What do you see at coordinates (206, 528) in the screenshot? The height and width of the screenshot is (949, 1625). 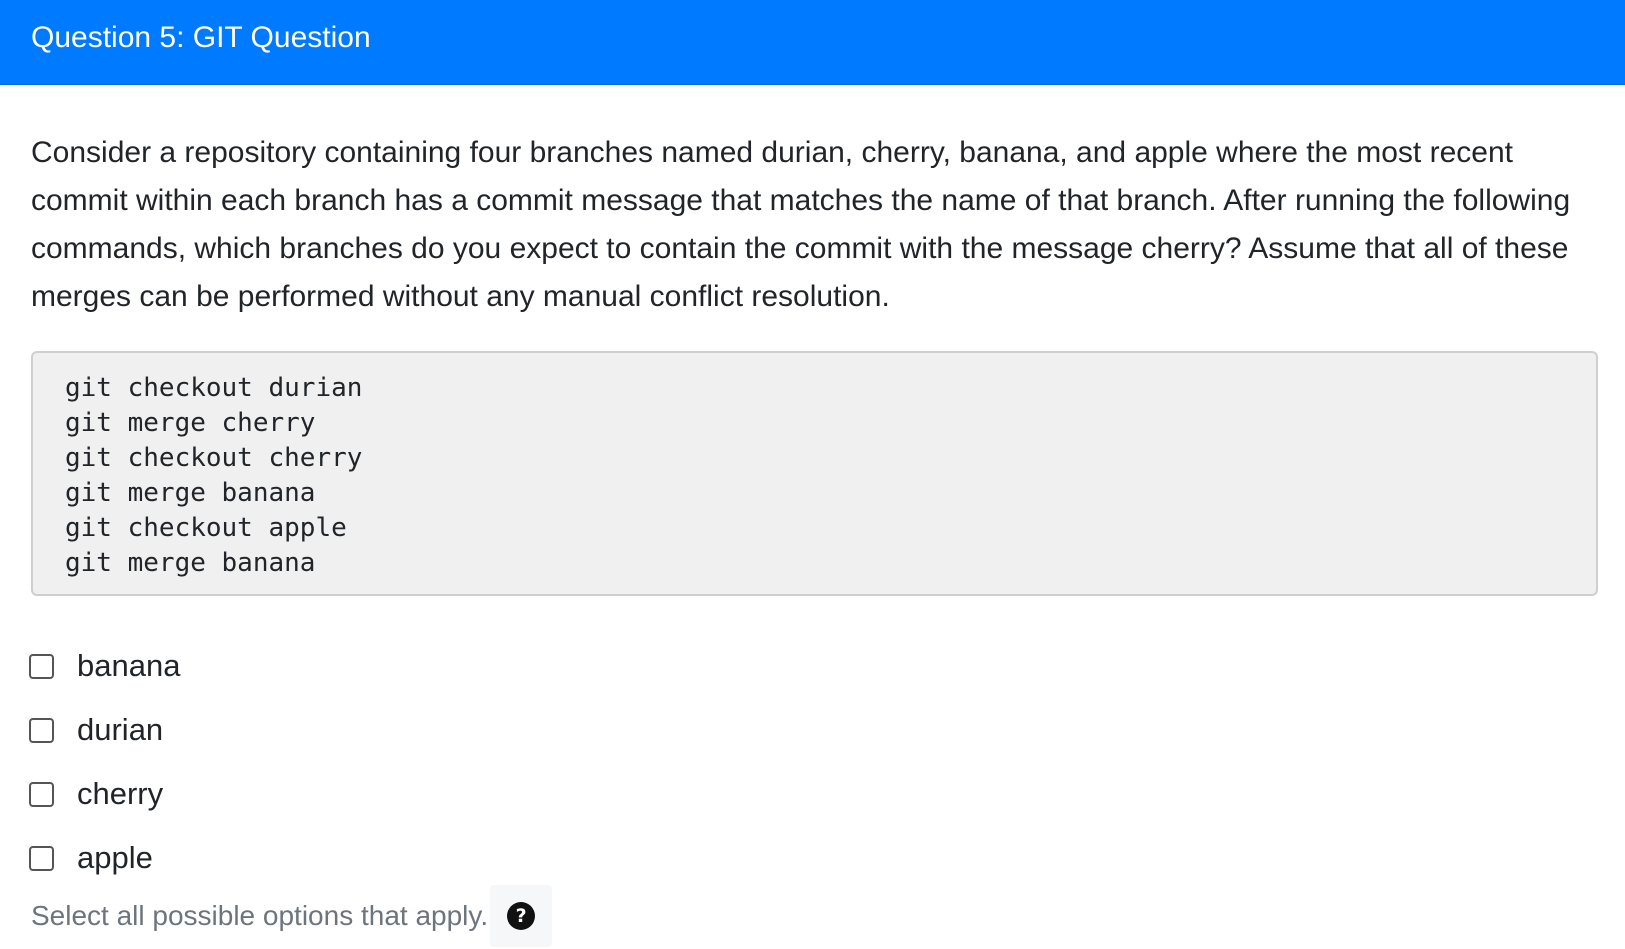 I see `code-line: git checkout apple` at bounding box center [206, 528].